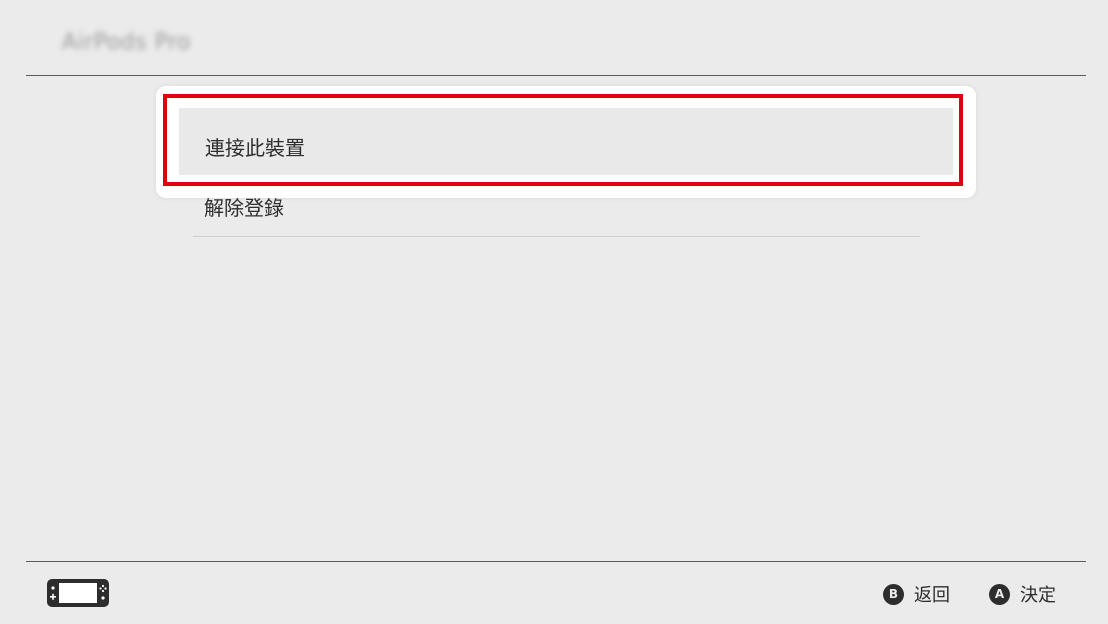  Describe the element at coordinates (556, 561) in the screenshot. I see `footer-divider` at that location.